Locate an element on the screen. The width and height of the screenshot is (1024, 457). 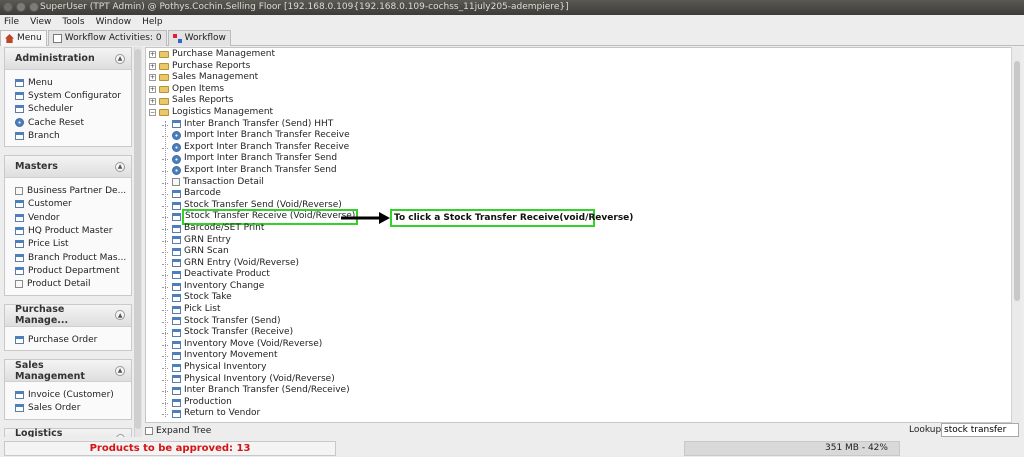
tree-folder-label: Sales Reports is located at coordinates (203, 100).